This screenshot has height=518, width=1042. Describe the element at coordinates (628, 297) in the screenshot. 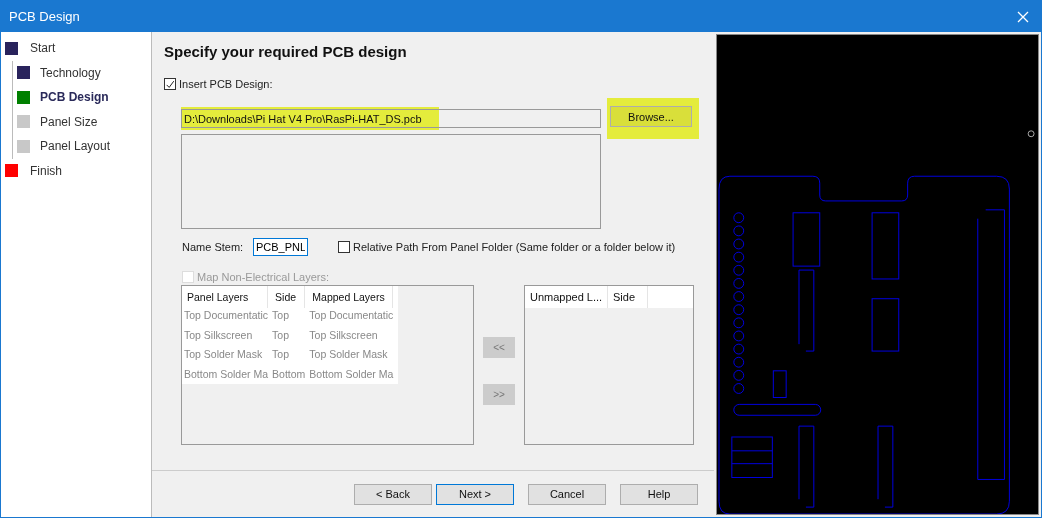

I see `column-header: Side` at that location.